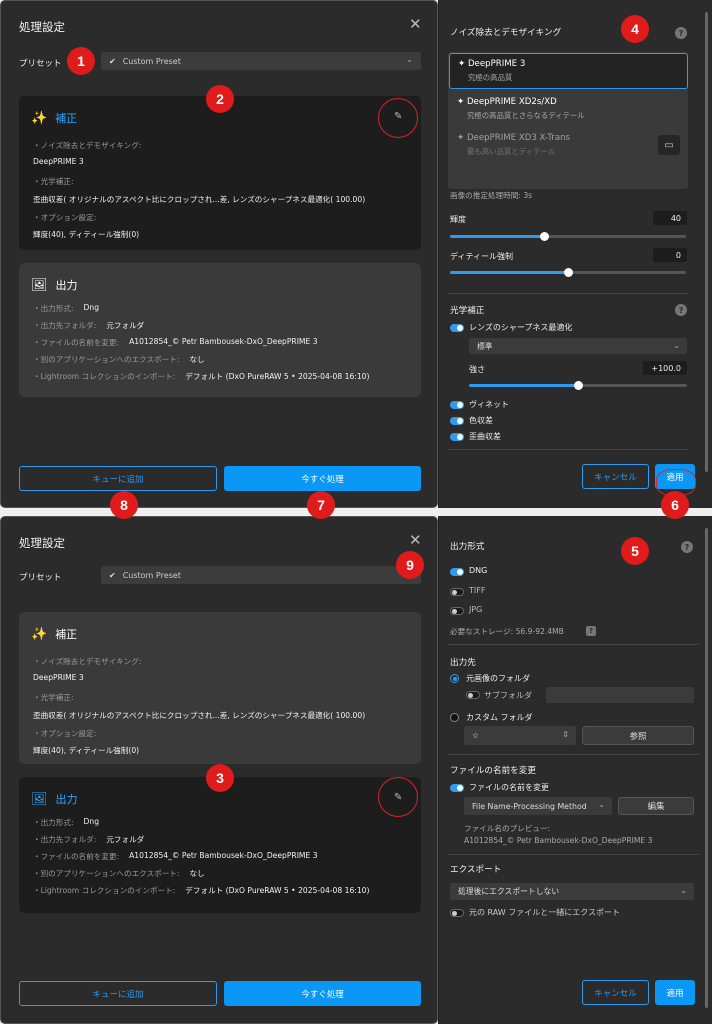  Describe the element at coordinates (261, 61) in the screenshot. I see `preset-select: ✔ Custom Preset ⌄` at that location.